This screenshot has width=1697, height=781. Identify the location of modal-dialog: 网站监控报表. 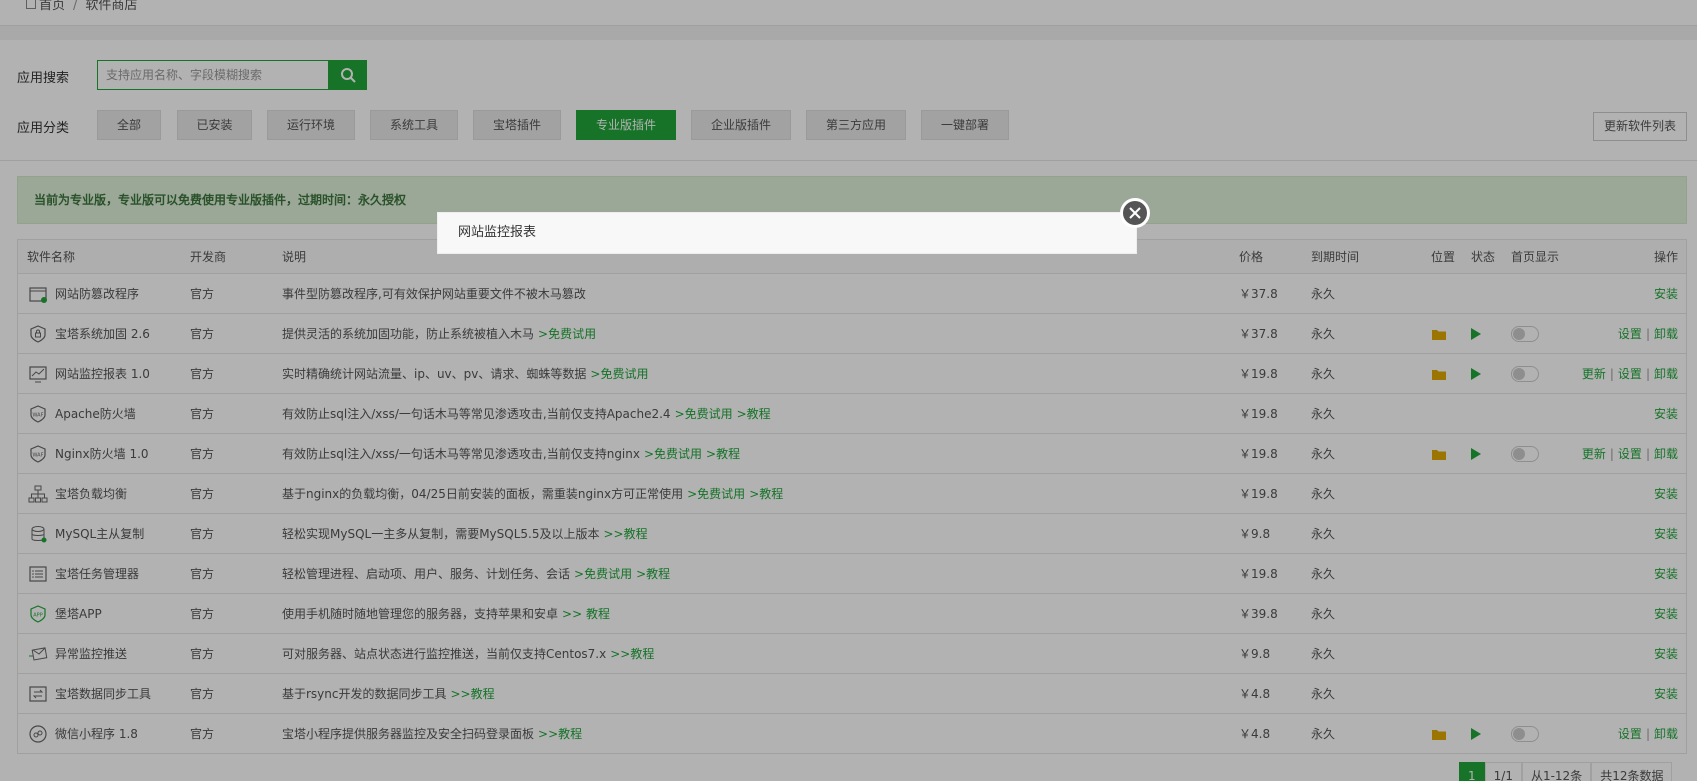
(787, 233).